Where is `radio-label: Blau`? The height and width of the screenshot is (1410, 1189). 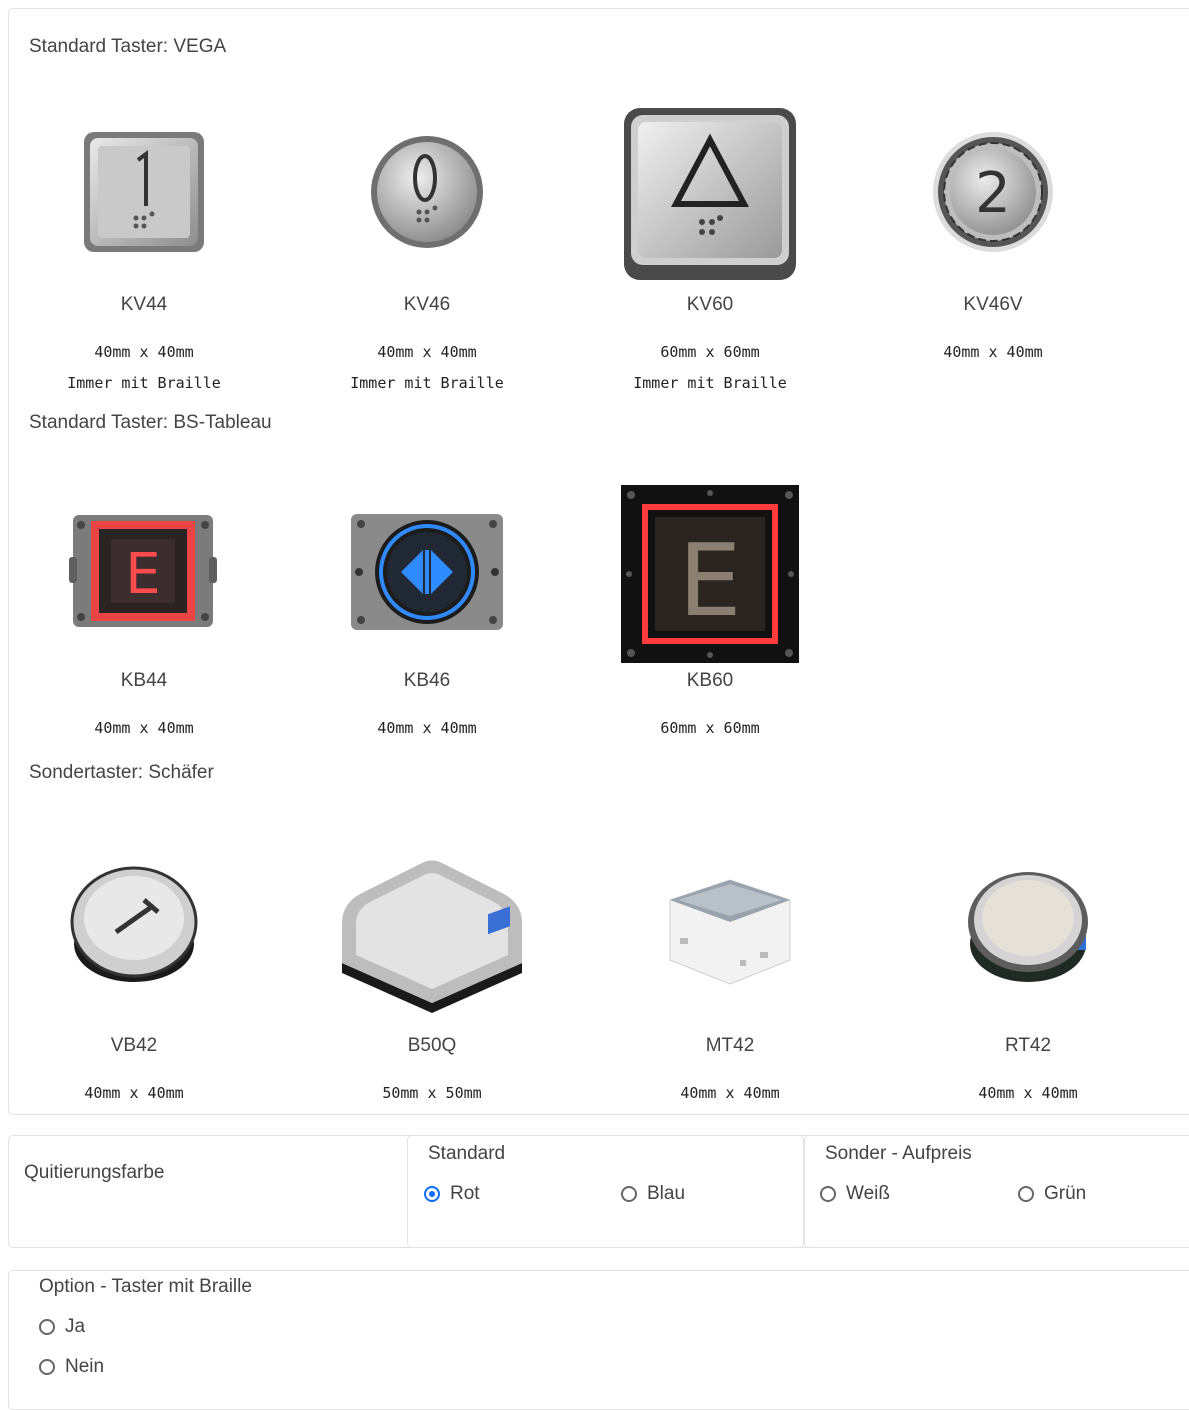
radio-label: Blau is located at coordinates (666, 1193).